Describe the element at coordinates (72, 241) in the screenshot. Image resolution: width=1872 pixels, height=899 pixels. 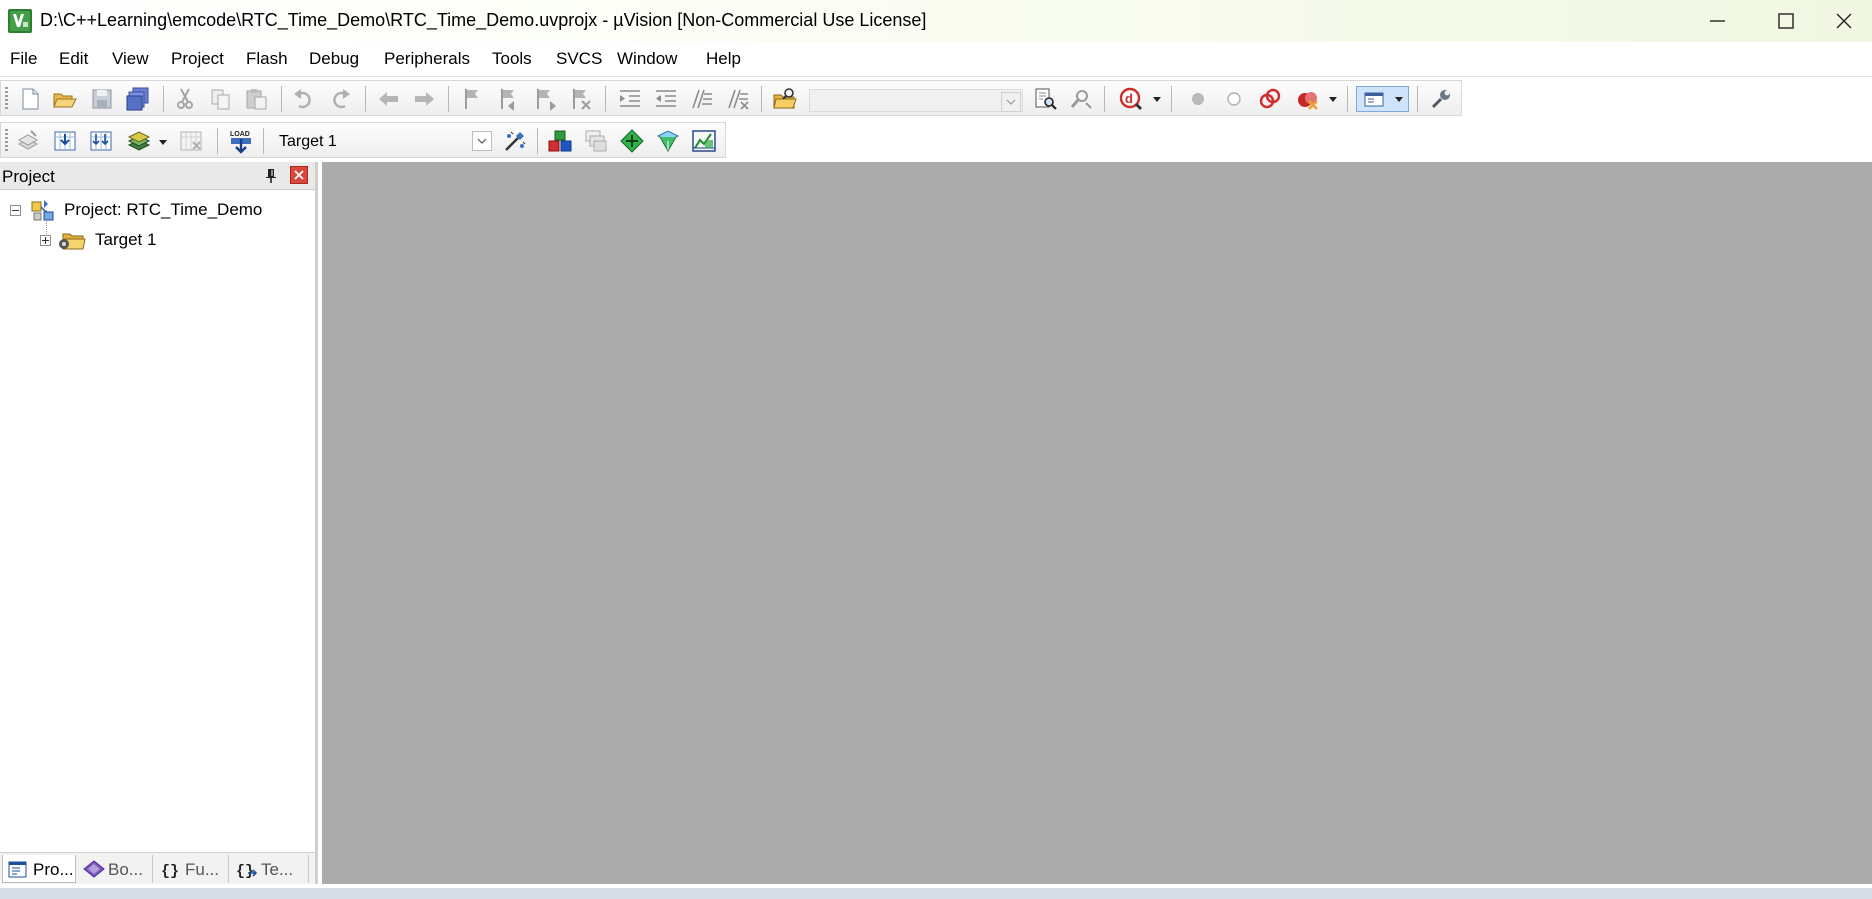
I see `target-folder-icon` at that location.